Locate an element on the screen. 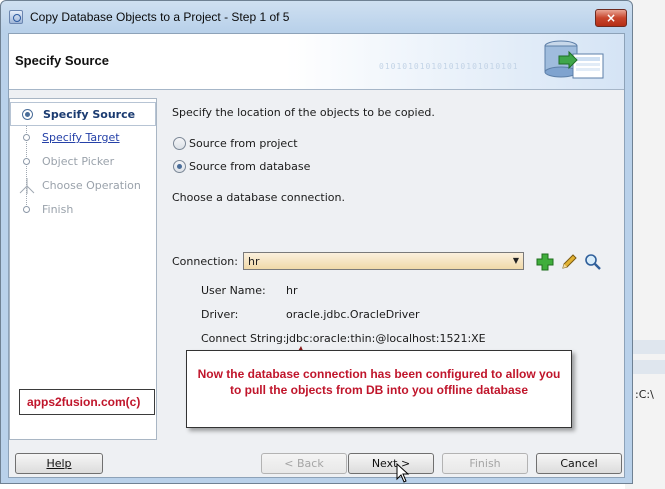 The width and height of the screenshot is (665, 489). detail-label-connect-string: Connect String: is located at coordinates (244, 338).